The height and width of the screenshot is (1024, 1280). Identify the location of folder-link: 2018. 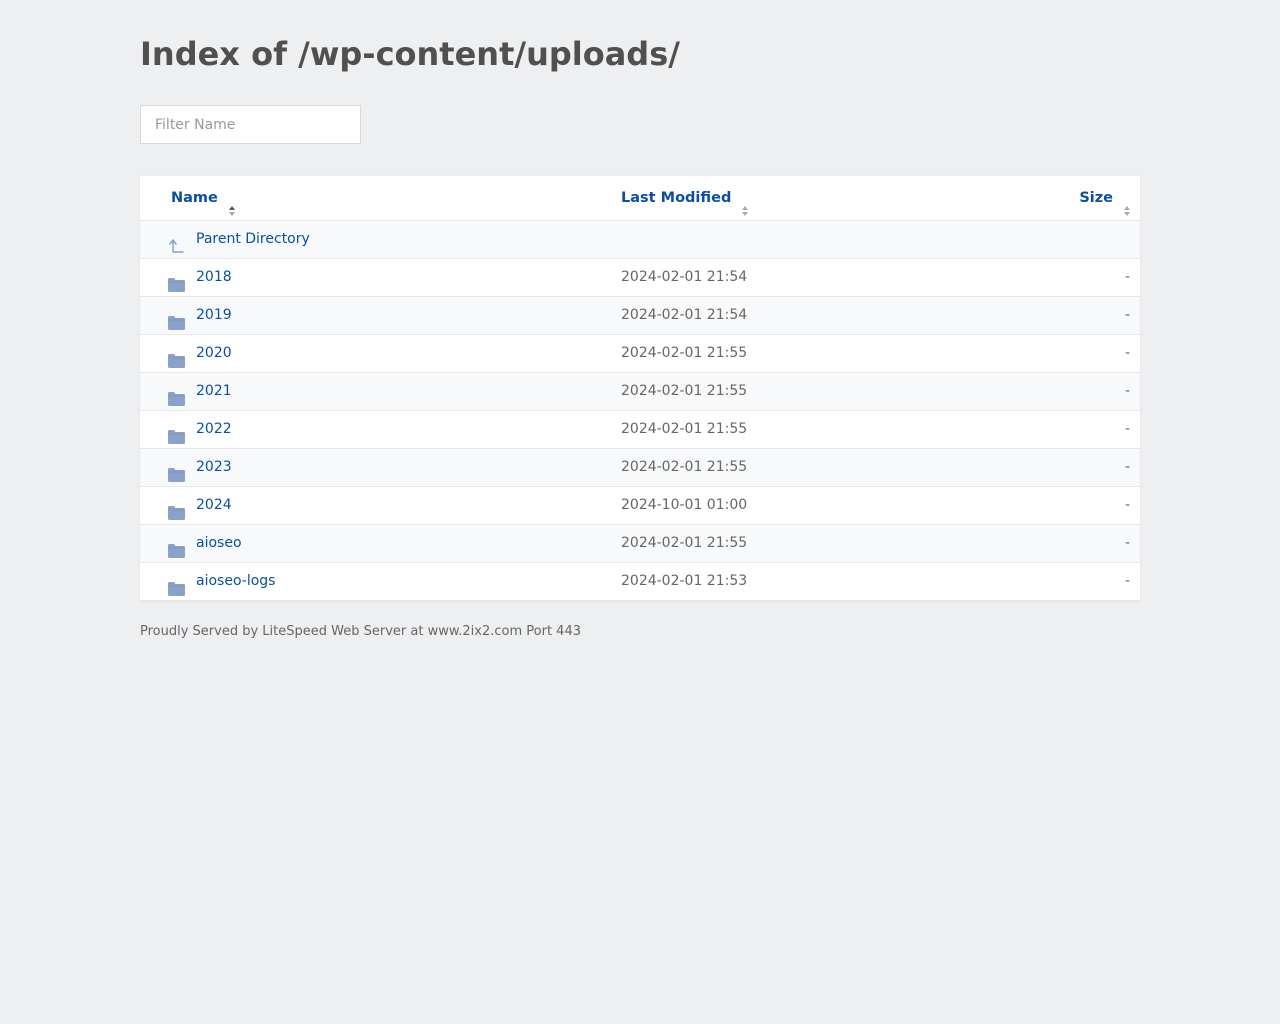
(214, 277).